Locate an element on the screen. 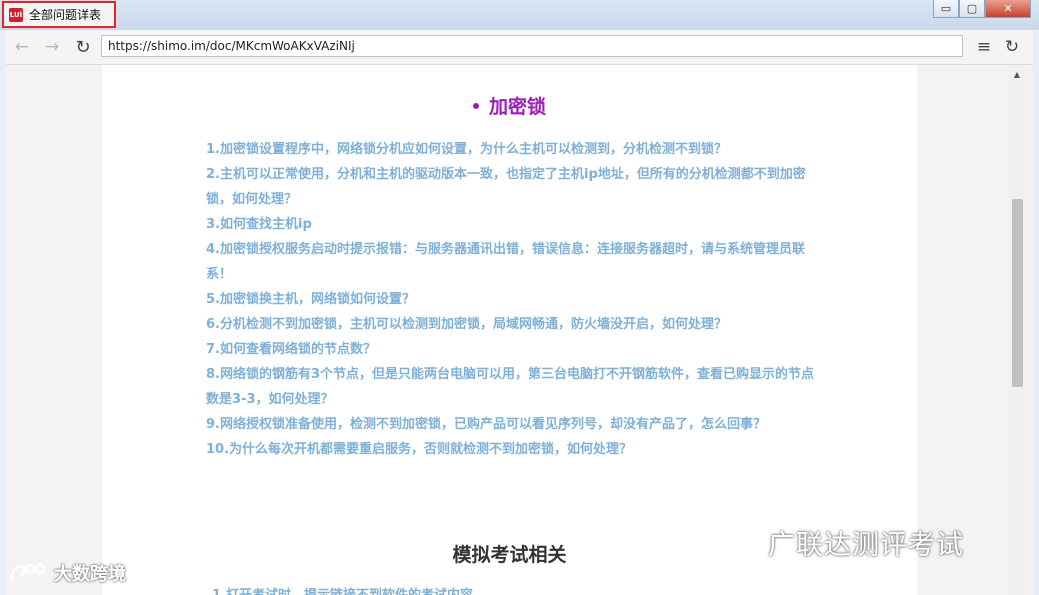  scroll-thumb is located at coordinates (1017, 293).